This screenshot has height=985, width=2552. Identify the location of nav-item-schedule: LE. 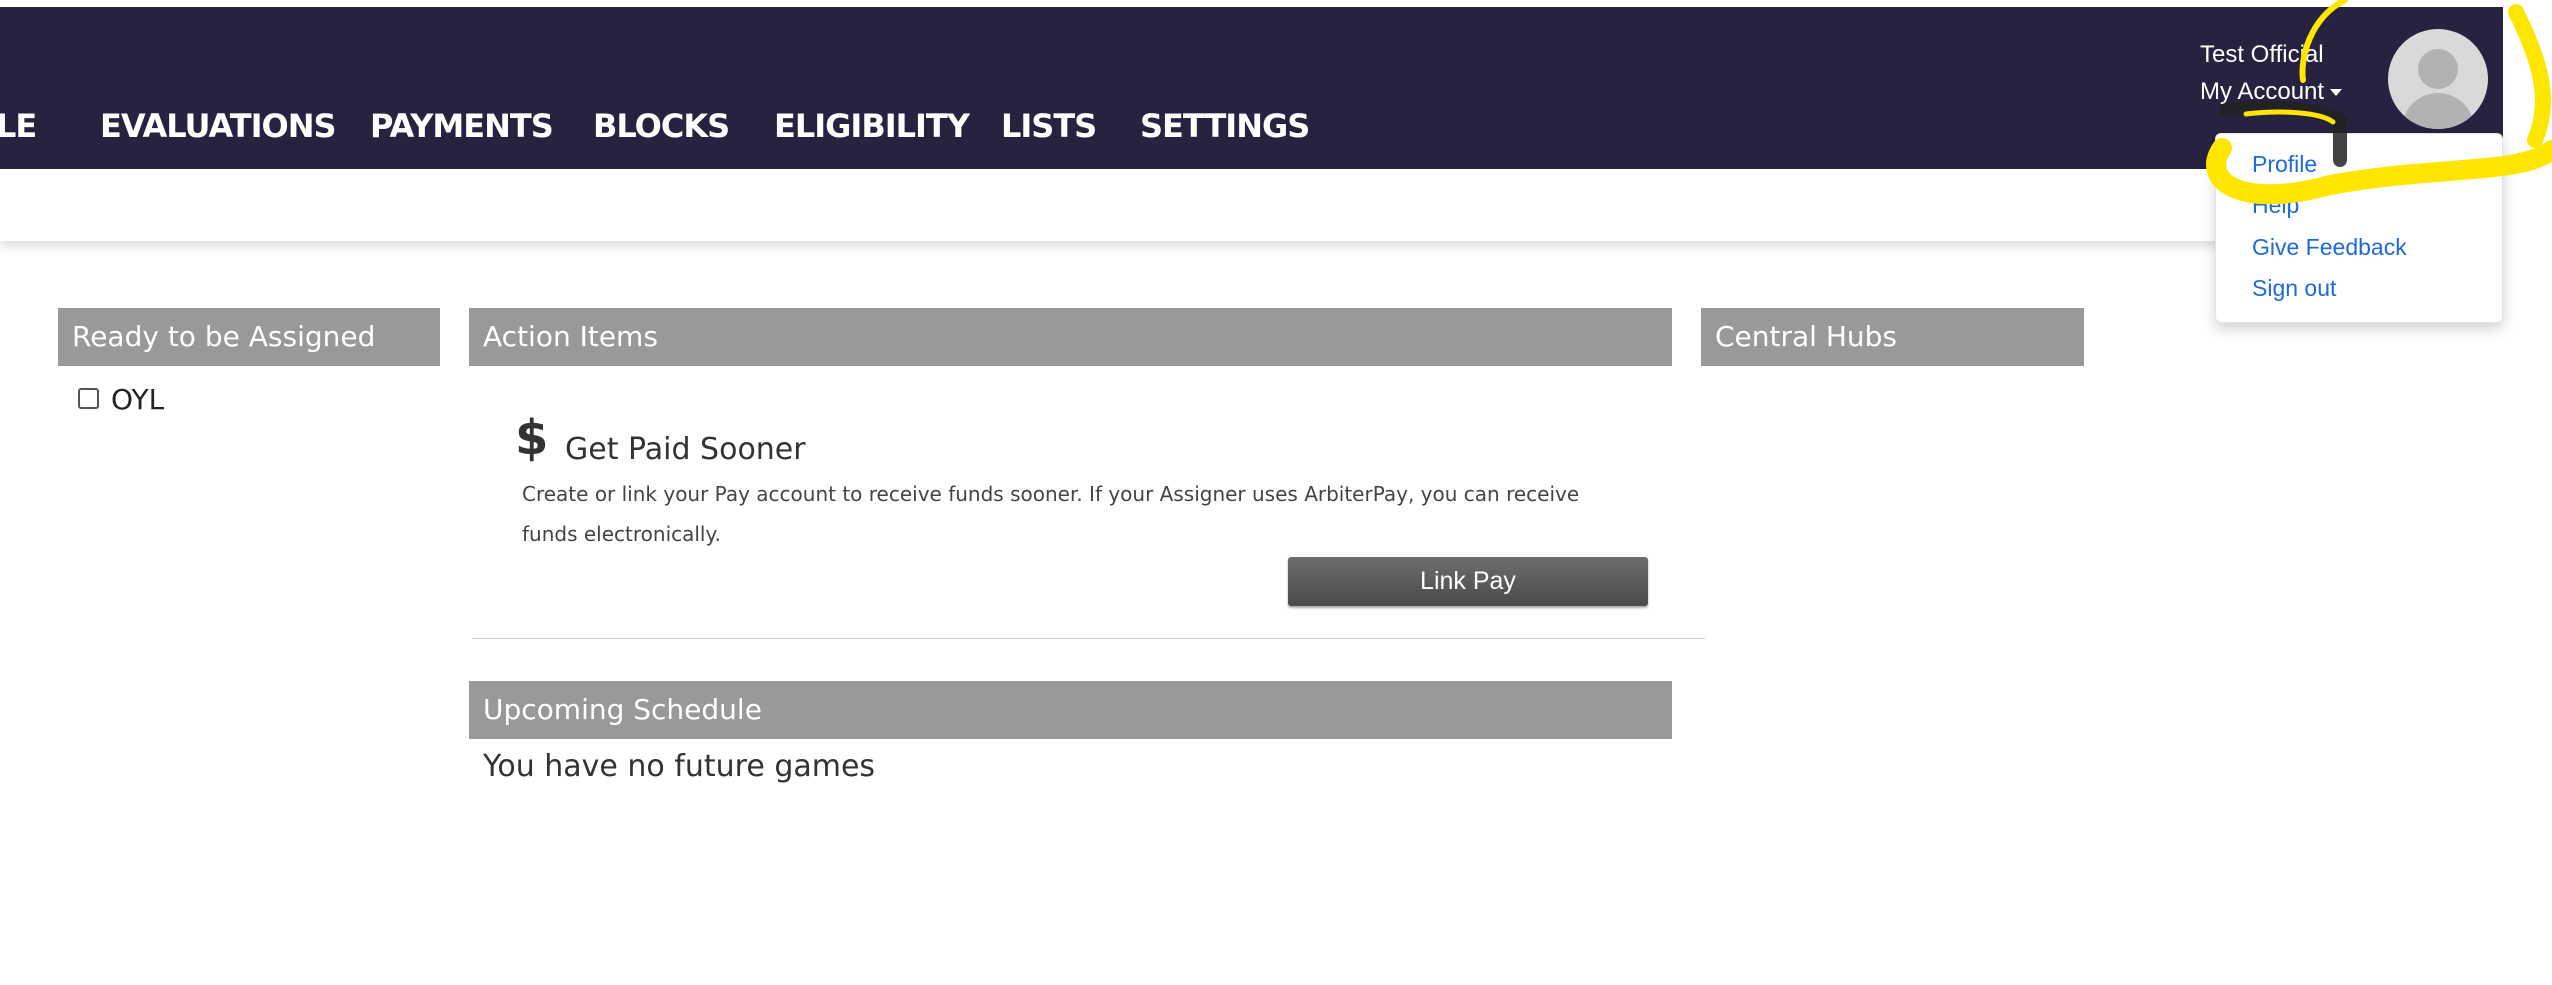
(18, 126).